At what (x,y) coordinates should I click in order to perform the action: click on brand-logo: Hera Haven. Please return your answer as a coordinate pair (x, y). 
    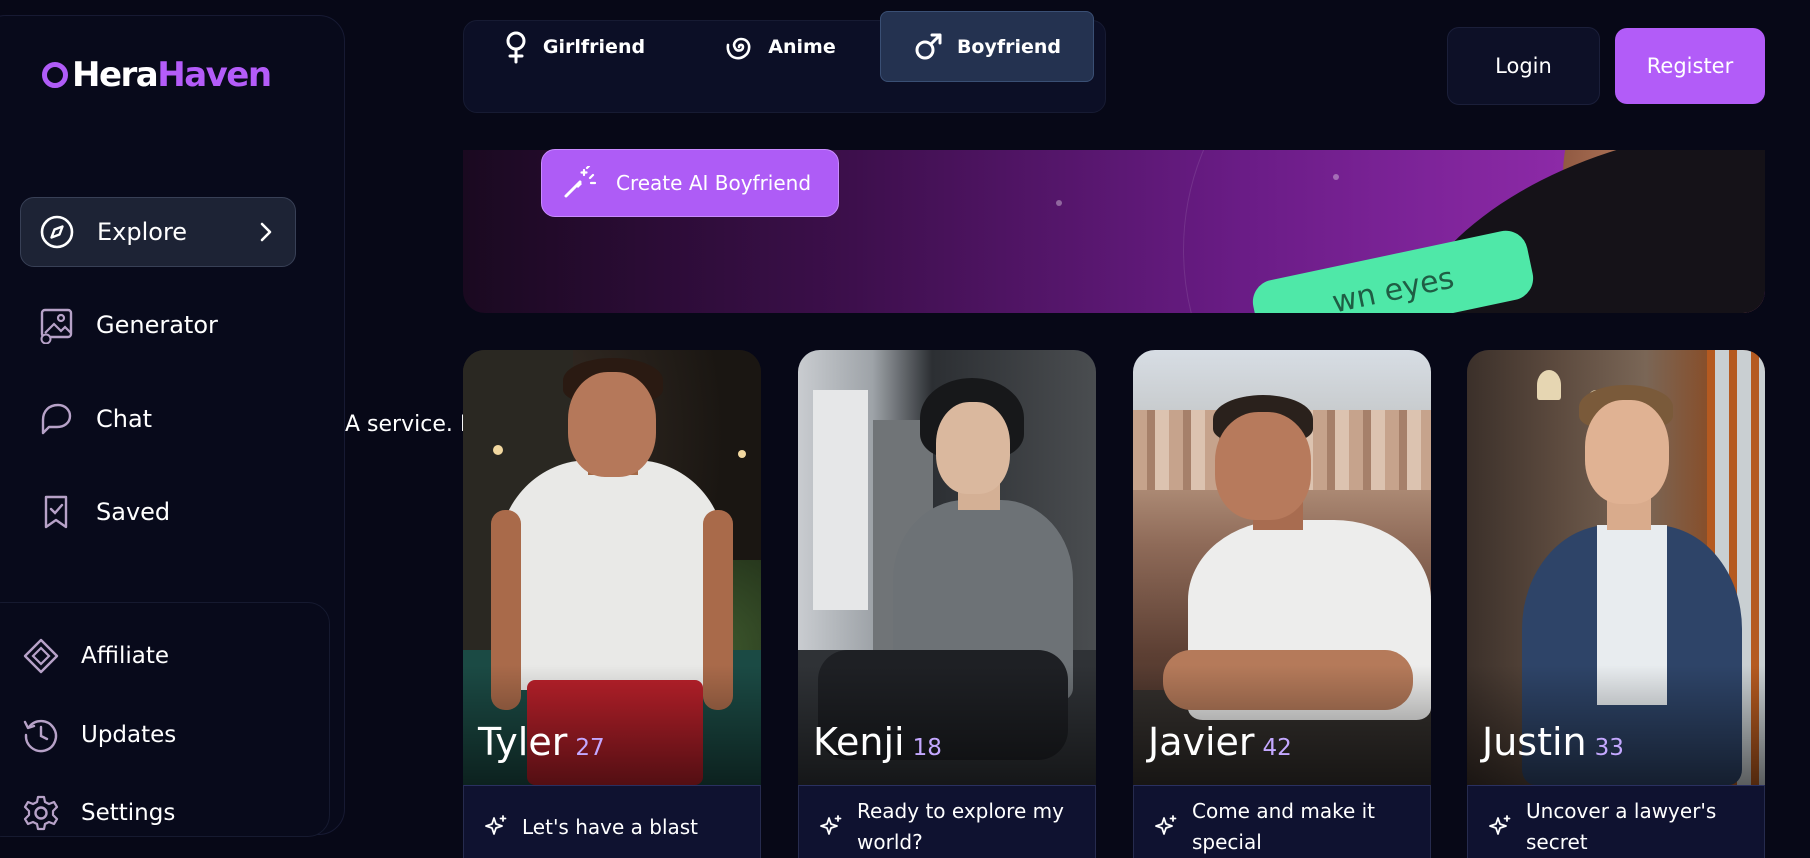
    Looking at the image, I should click on (157, 75).